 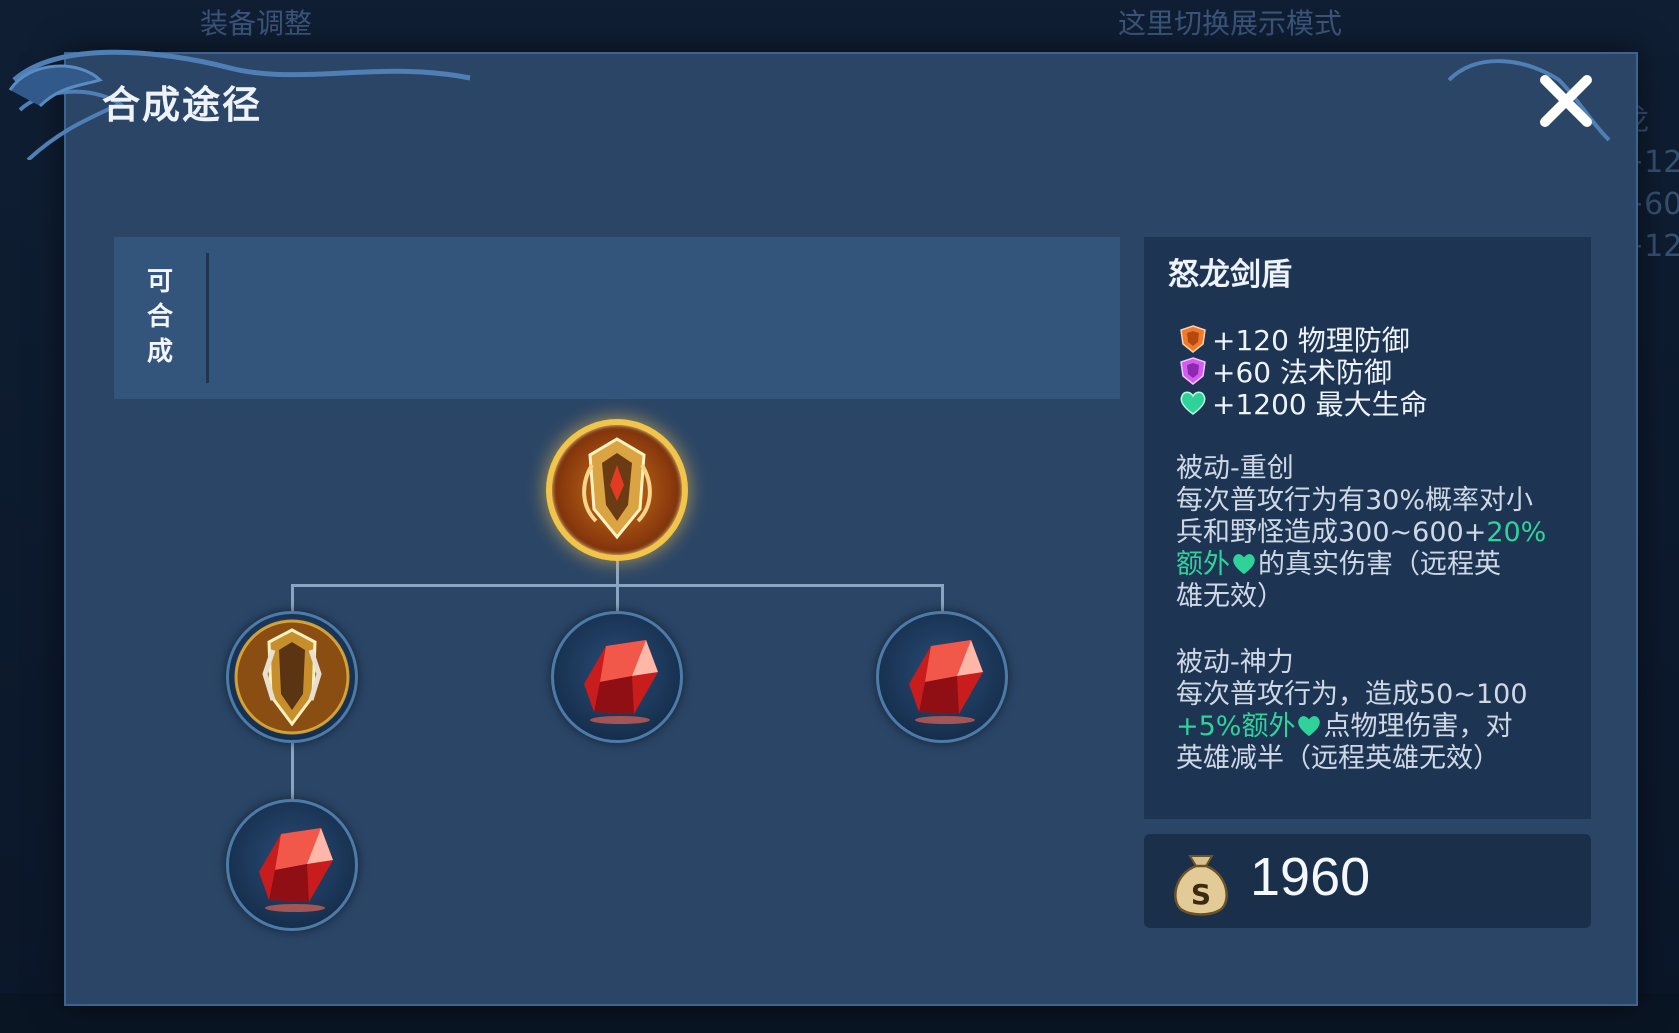 What do you see at coordinates (1230, 275) in the screenshot?
I see `item-name: 怒龙剑盾` at bounding box center [1230, 275].